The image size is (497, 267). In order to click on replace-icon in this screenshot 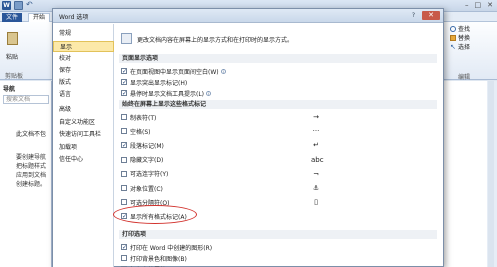, I will do `click(453, 37)`.